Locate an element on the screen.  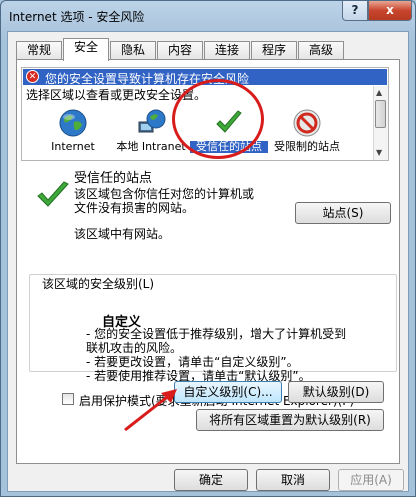
reset-all-zones-button: 将所有区域重置为默认级别(R) is located at coordinates (290, 420).